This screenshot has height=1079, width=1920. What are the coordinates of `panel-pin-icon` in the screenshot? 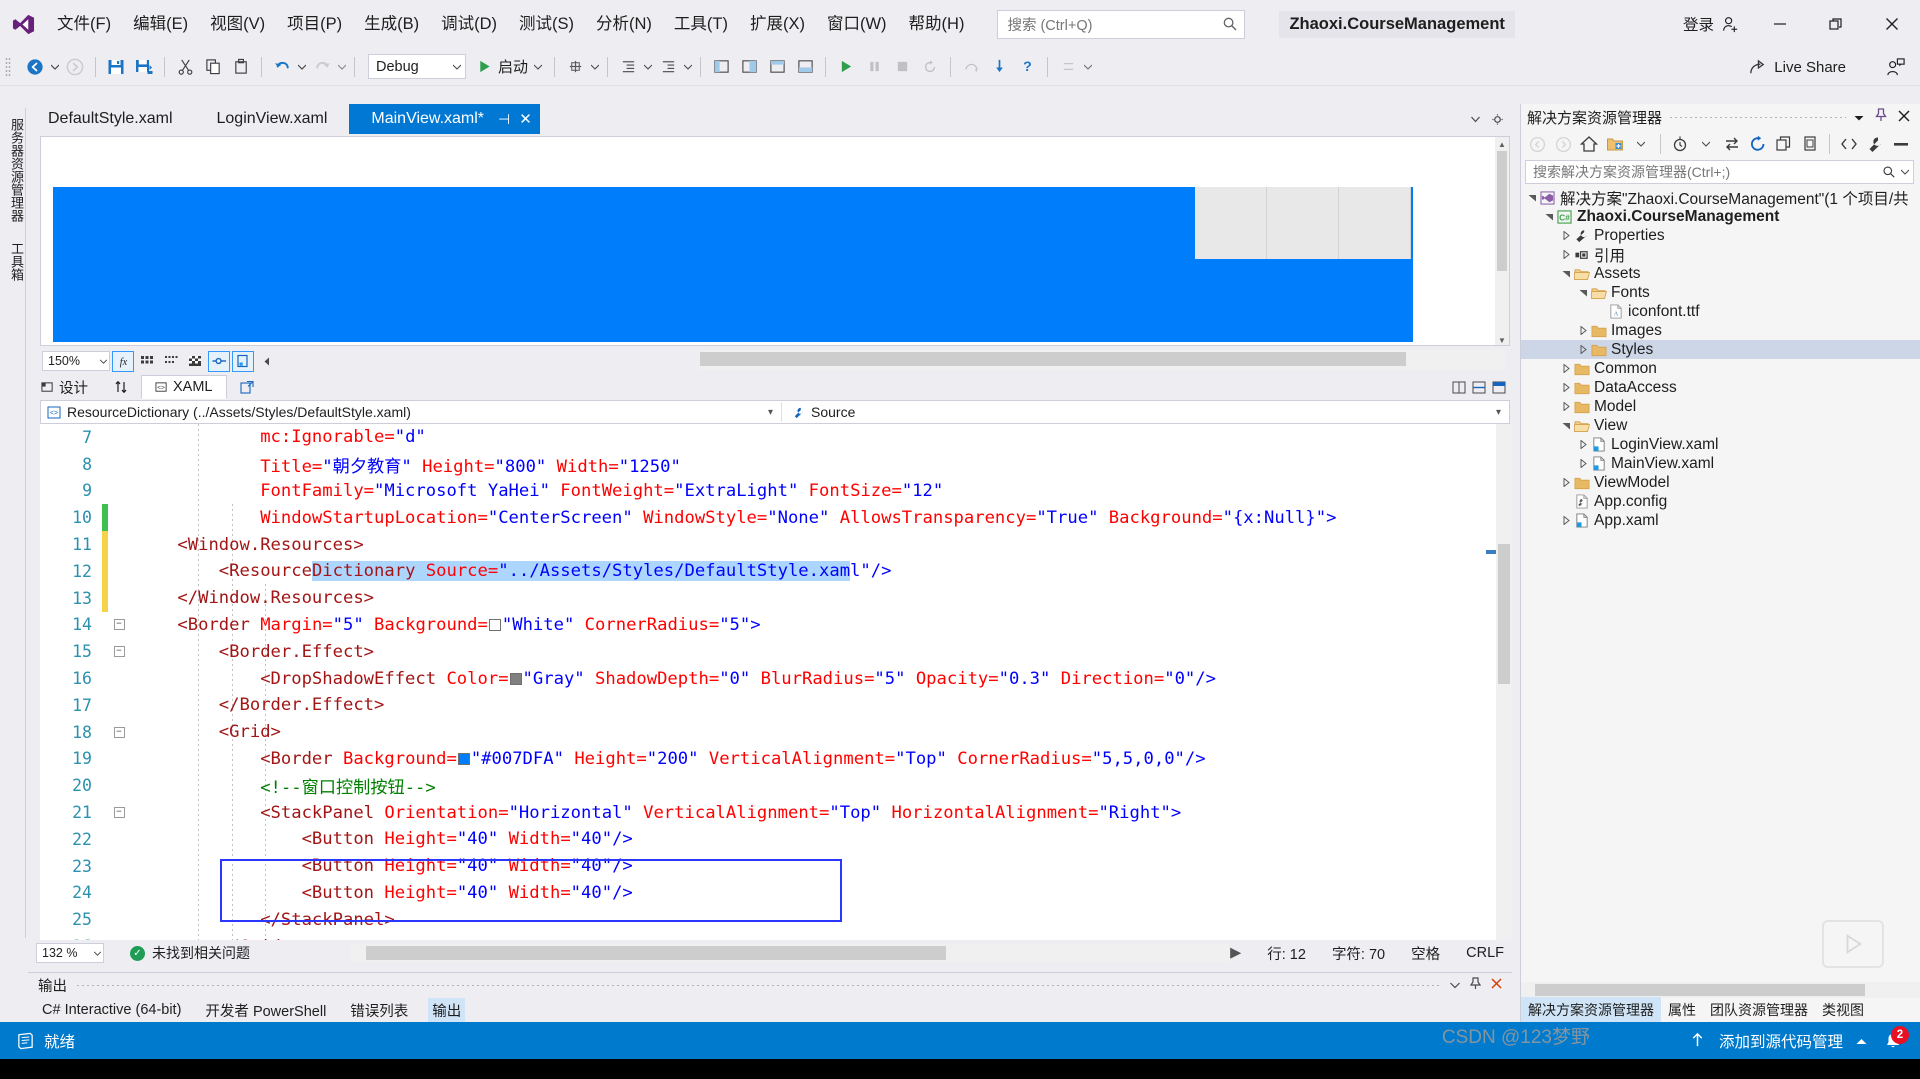 It's located at (1881, 117).